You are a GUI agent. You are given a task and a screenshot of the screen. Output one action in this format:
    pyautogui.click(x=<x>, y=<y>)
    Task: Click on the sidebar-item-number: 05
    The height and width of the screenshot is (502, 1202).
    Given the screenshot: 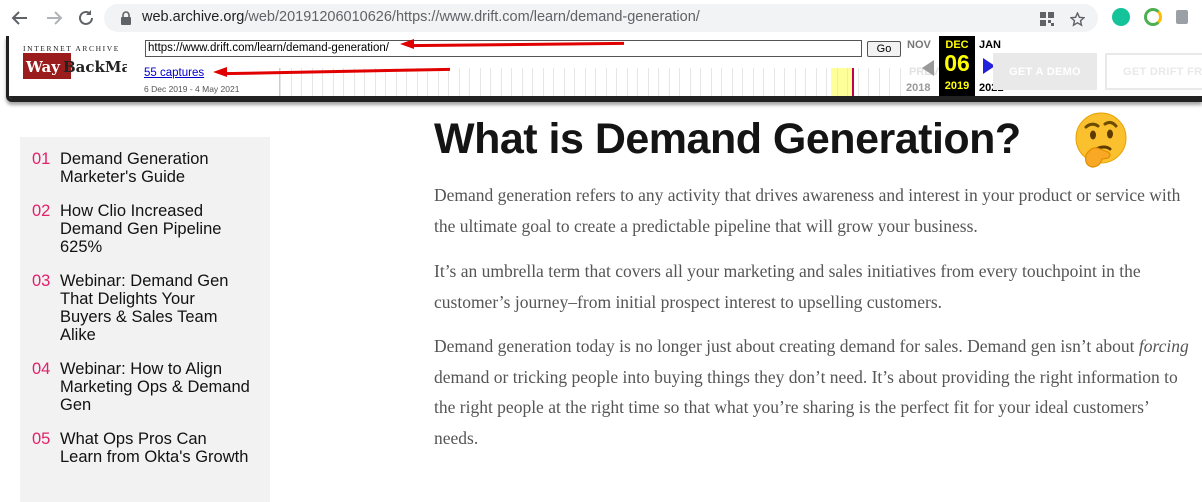 What is the action you would take?
    pyautogui.click(x=41, y=439)
    